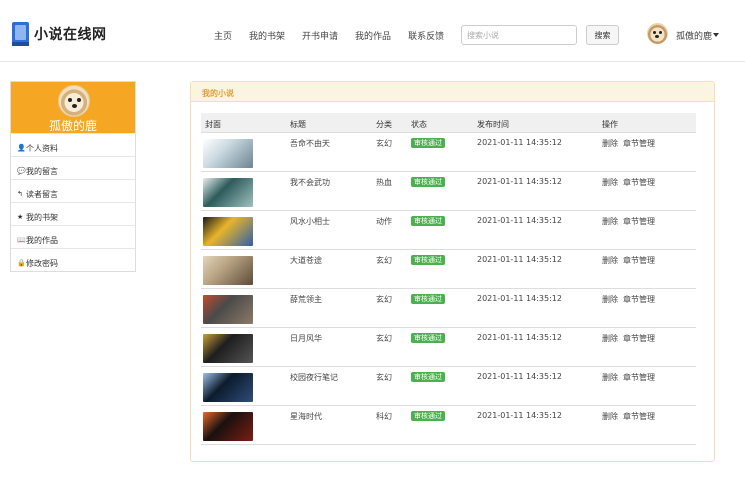 The width and height of the screenshot is (745, 501). I want to click on nav-feedback: 联系反馈, so click(426, 35).